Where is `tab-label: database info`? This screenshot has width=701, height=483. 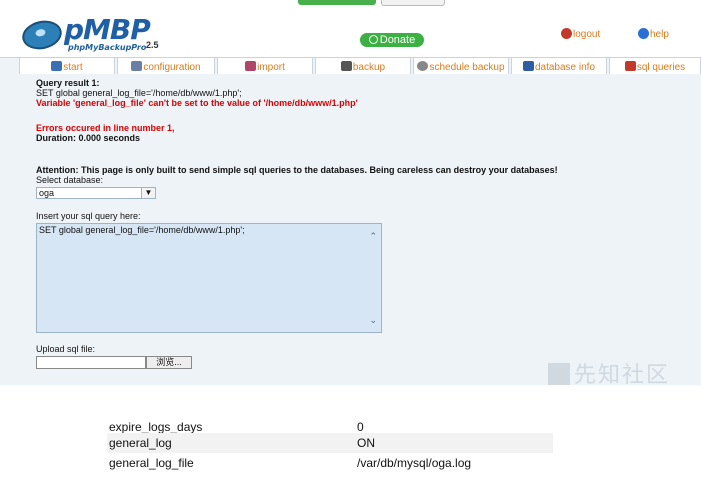
tab-label: database info is located at coordinates (565, 67).